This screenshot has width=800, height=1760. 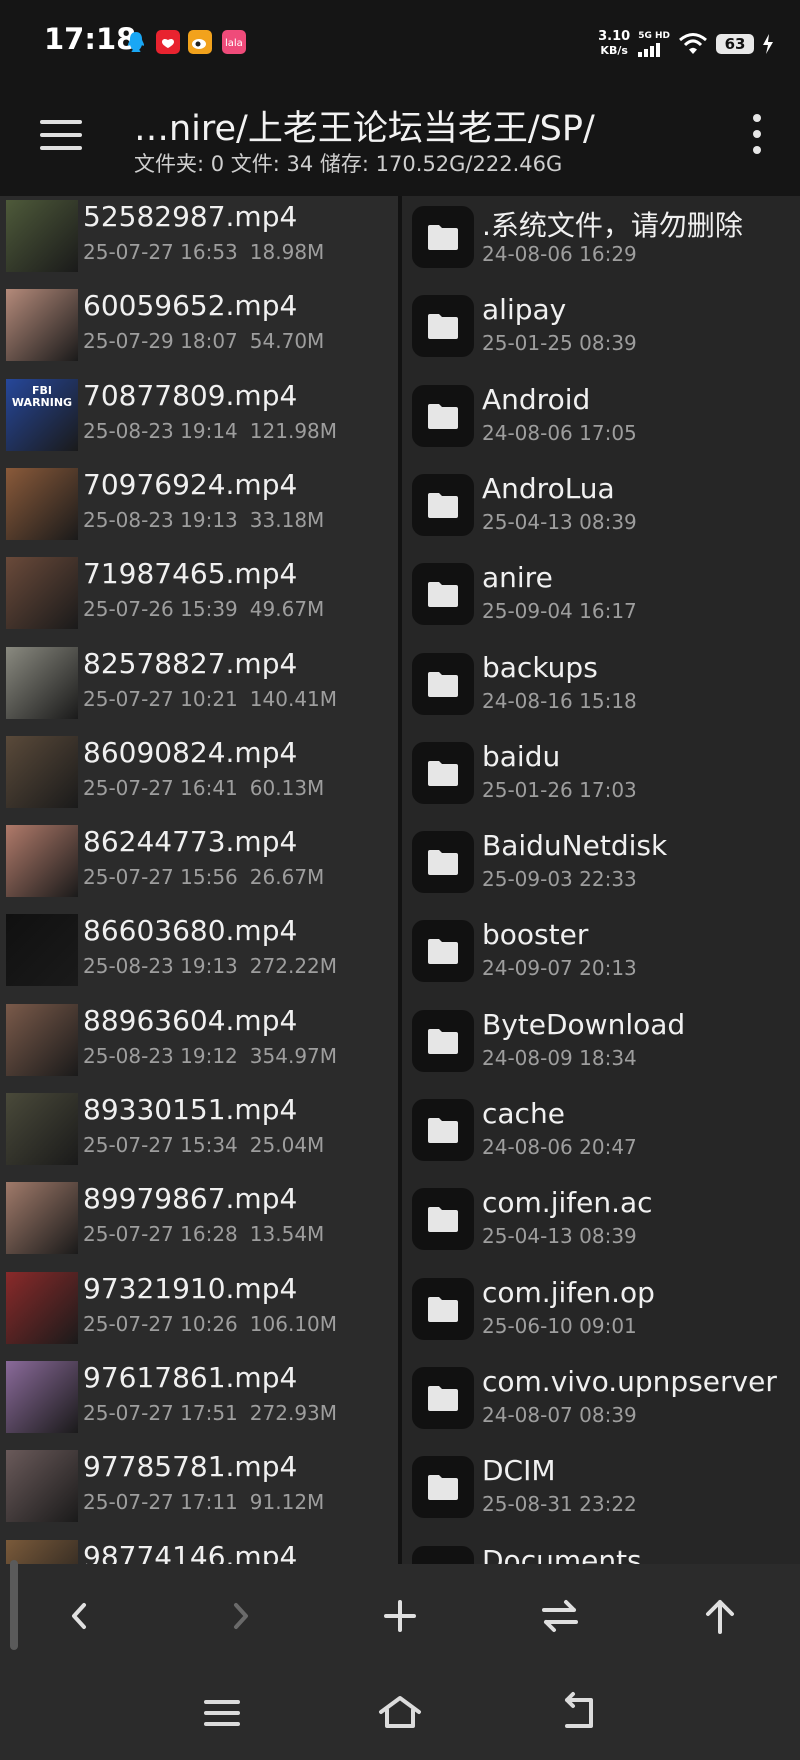 What do you see at coordinates (756, 134) in the screenshot?
I see `more-options-button` at bounding box center [756, 134].